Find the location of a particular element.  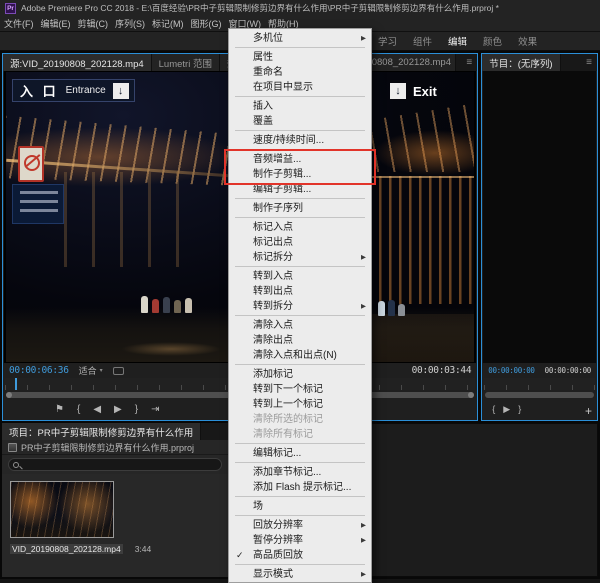

context-menu-item: 覆盖 is located at coordinates (300, 121).